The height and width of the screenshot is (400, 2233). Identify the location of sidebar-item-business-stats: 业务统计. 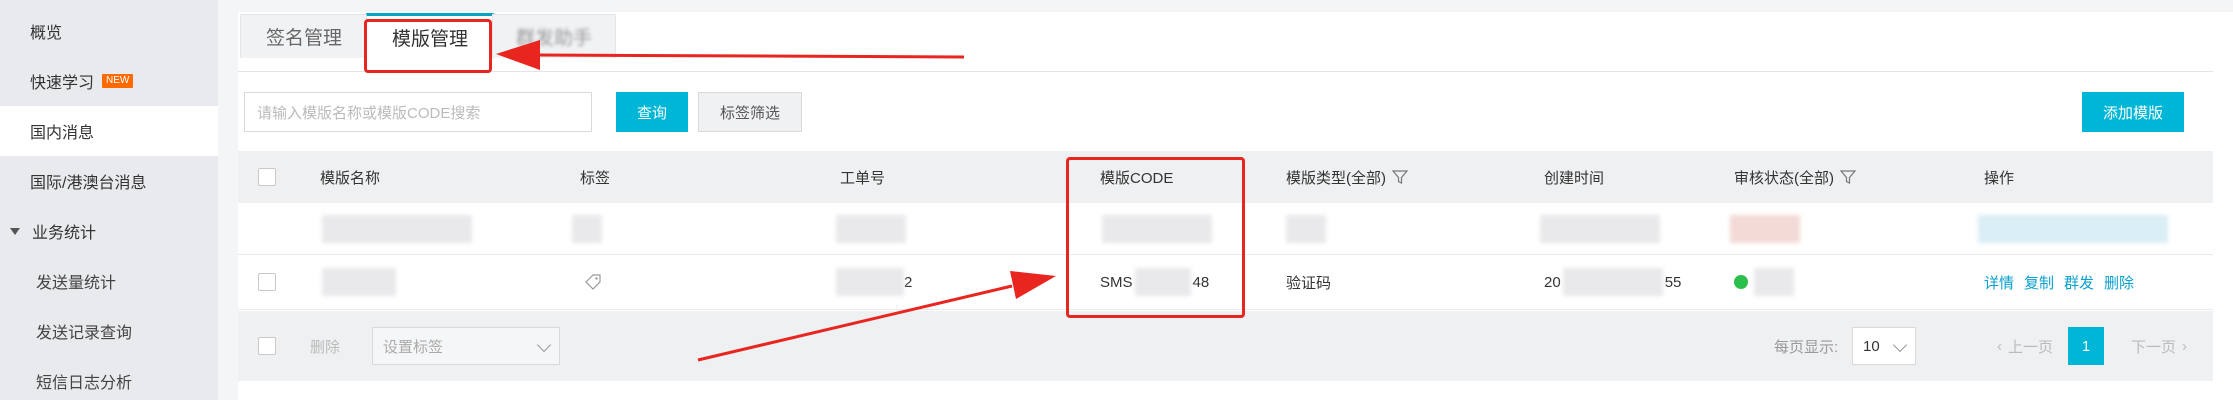
(109, 231).